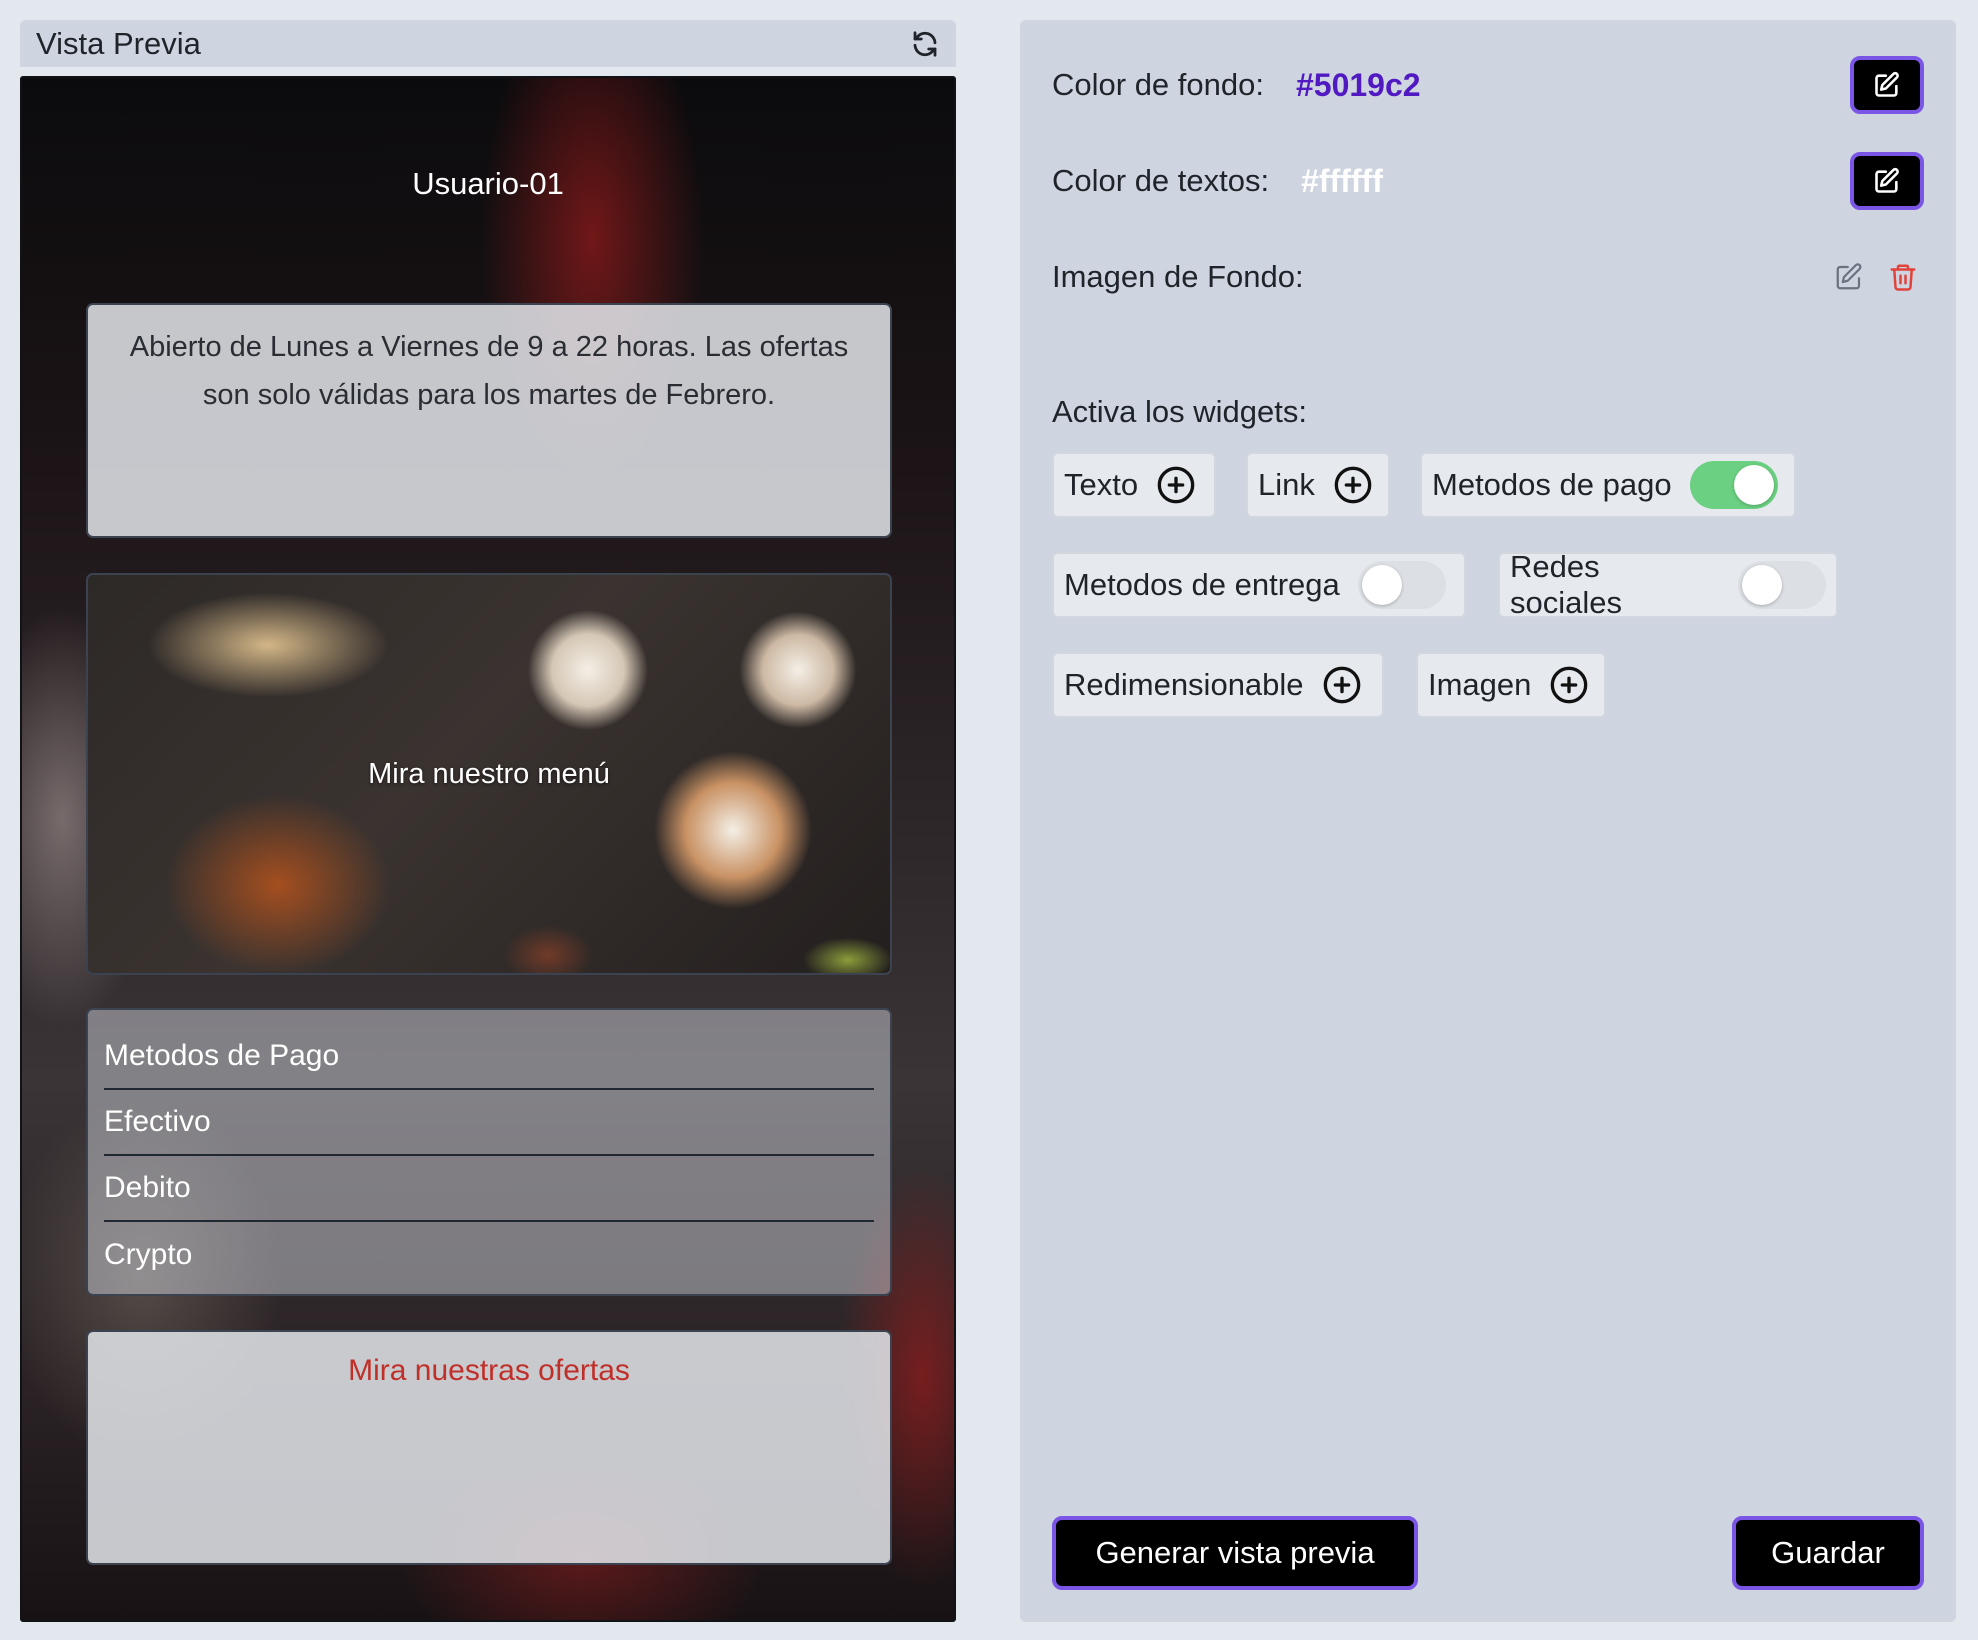 The image size is (1978, 1640). I want to click on refresh-icon, so click(925, 44).